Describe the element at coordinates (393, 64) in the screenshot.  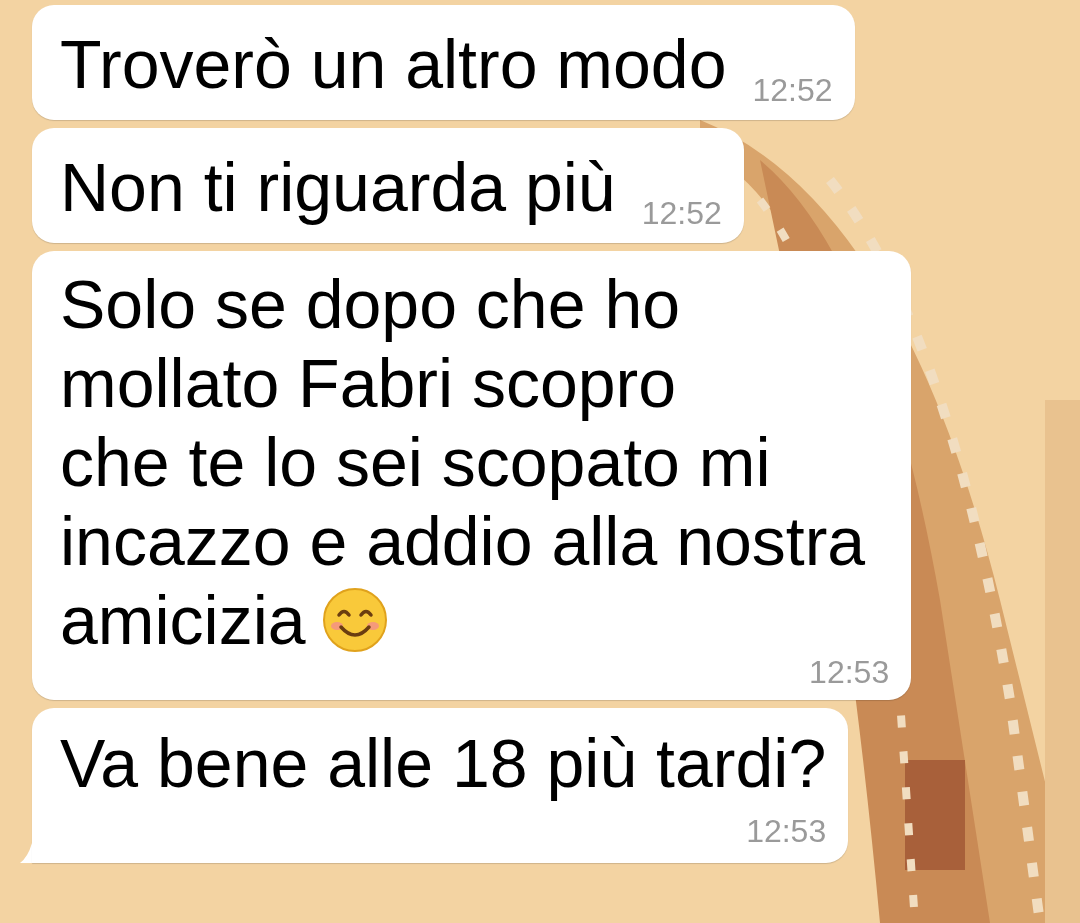
I see `message-text: Troverò un altro modo` at that location.